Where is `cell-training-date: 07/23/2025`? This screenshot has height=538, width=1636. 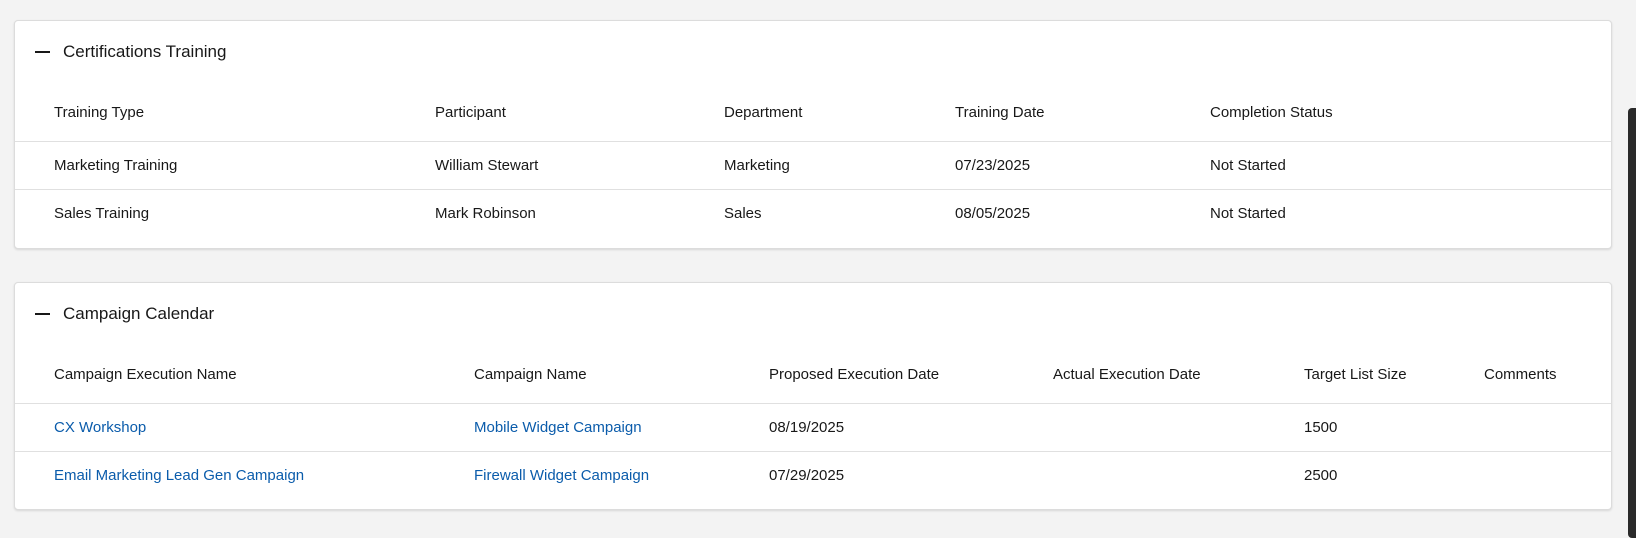
cell-training-date: 07/23/2025 is located at coordinates (1082, 165).